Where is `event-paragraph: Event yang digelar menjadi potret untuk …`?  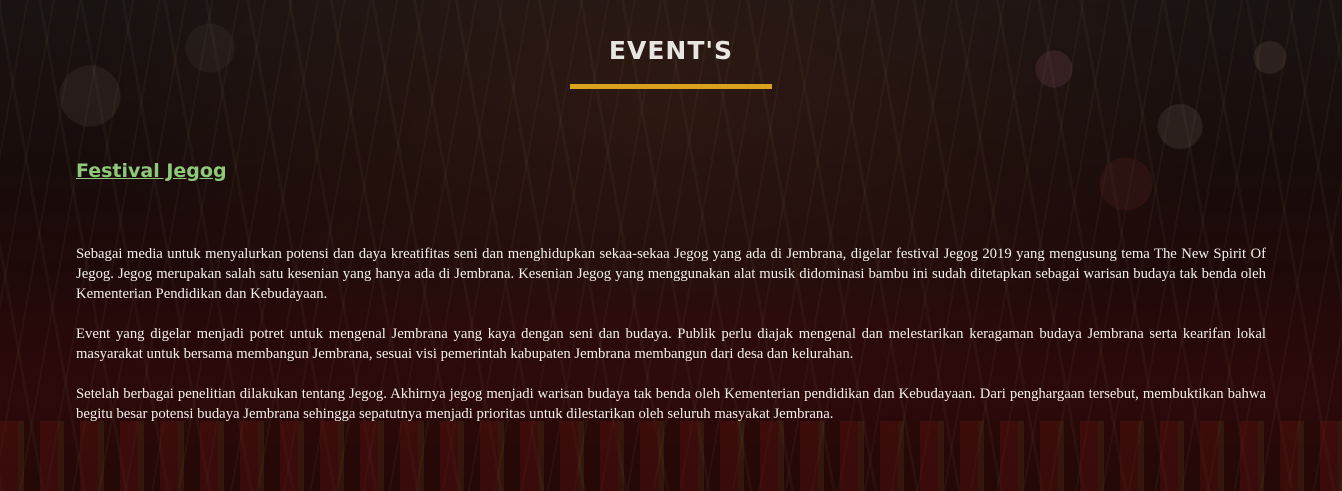
event-paragraph: Event yang digelar menjadi potret untuk … is located at coordinates (671, 344).